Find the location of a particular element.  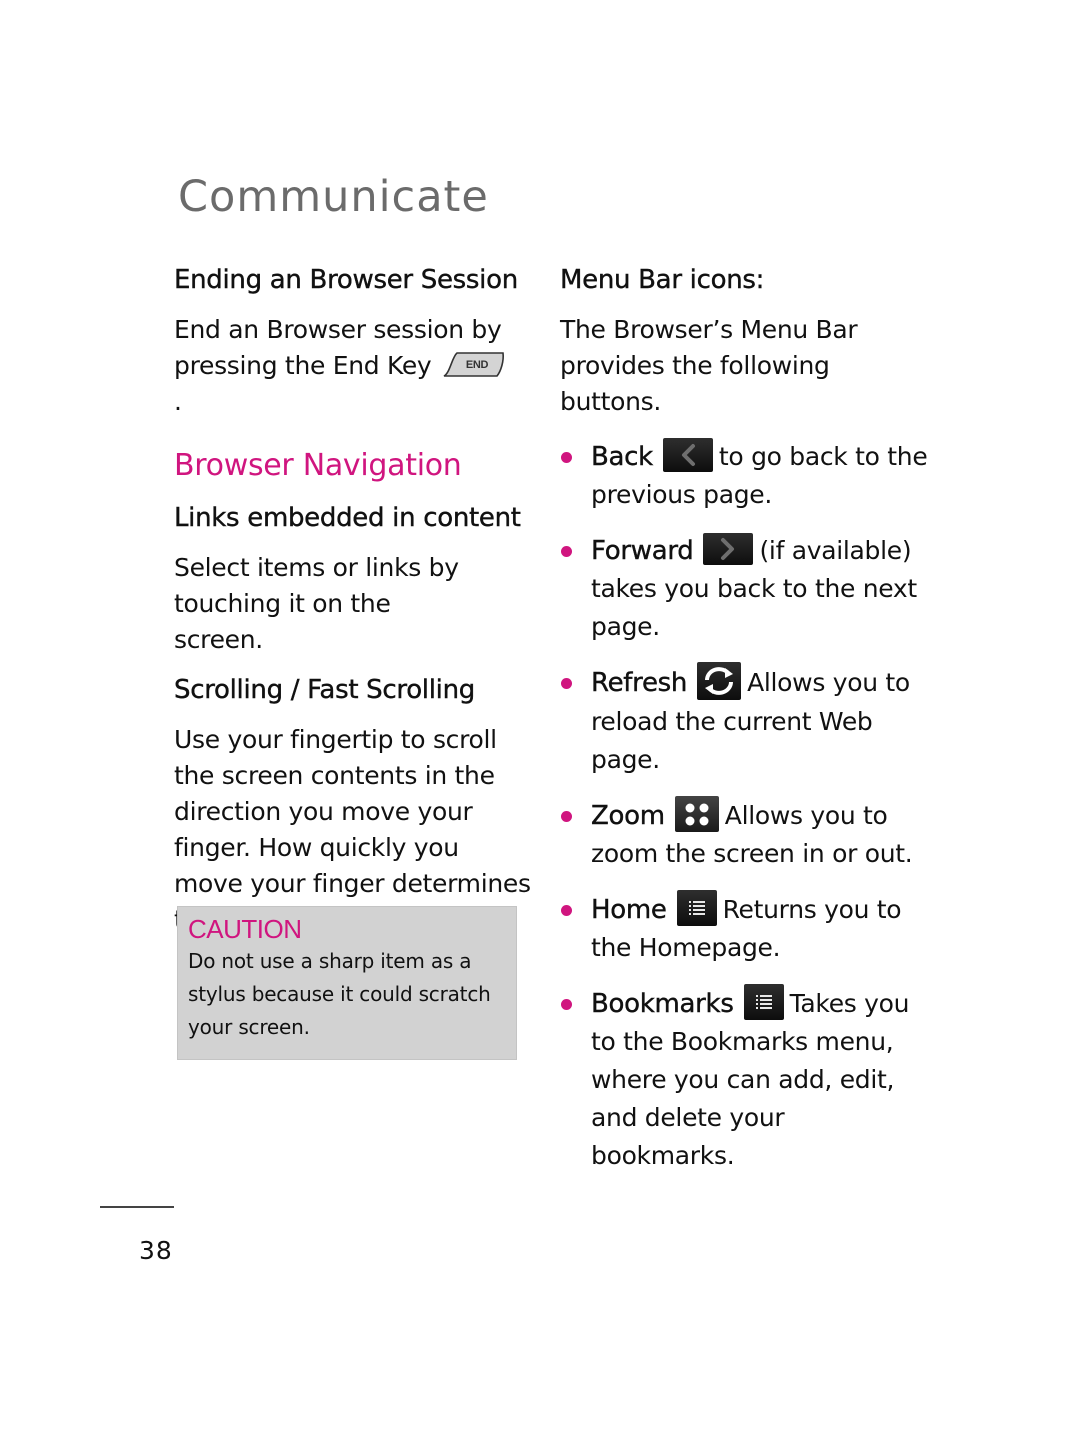

refresh-icon is located at coordinates (719, 681).